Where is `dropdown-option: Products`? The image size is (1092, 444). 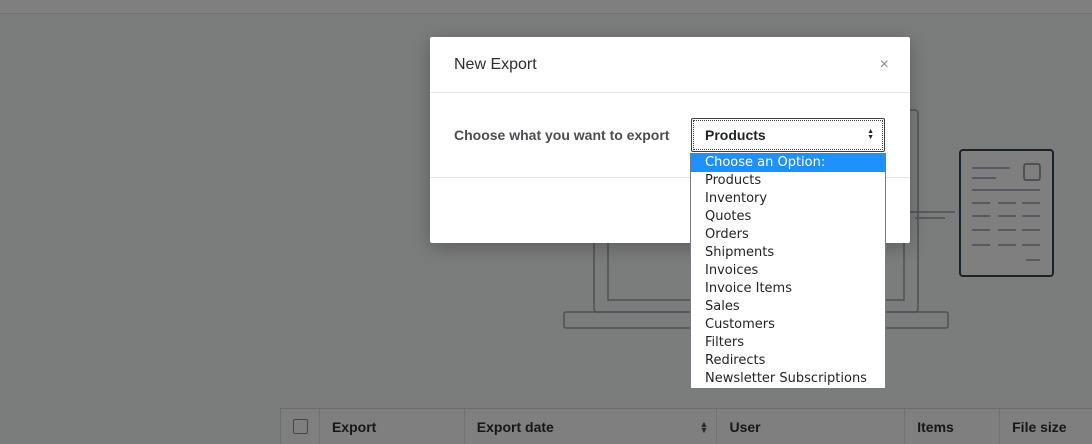
dropdown-option: Products is located at coordinates (788, 181).